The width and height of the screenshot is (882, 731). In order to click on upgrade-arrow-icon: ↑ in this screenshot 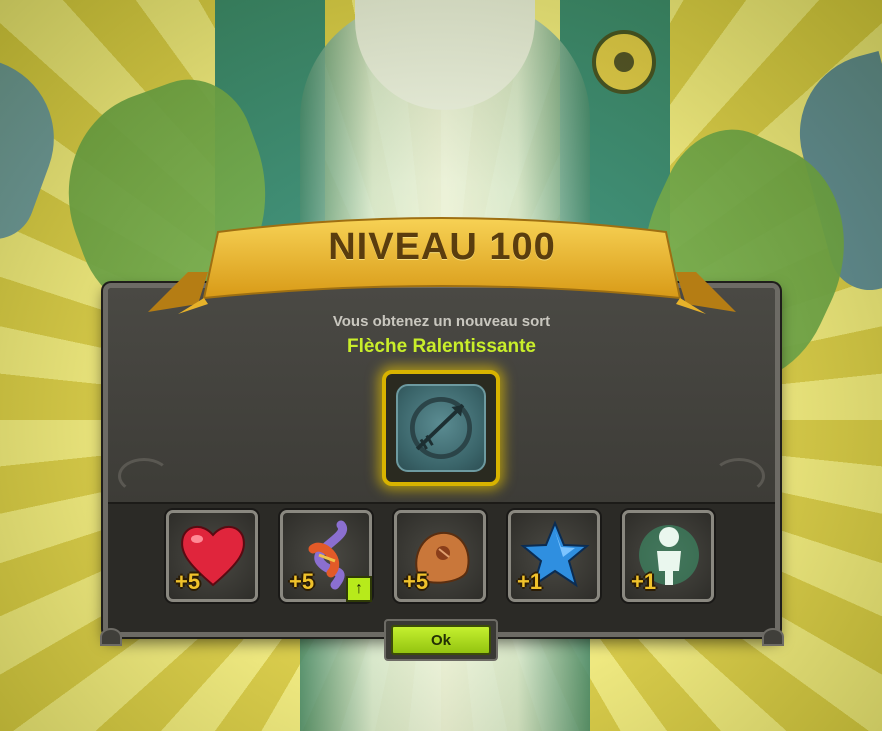, I will do `click(359, 589)`.